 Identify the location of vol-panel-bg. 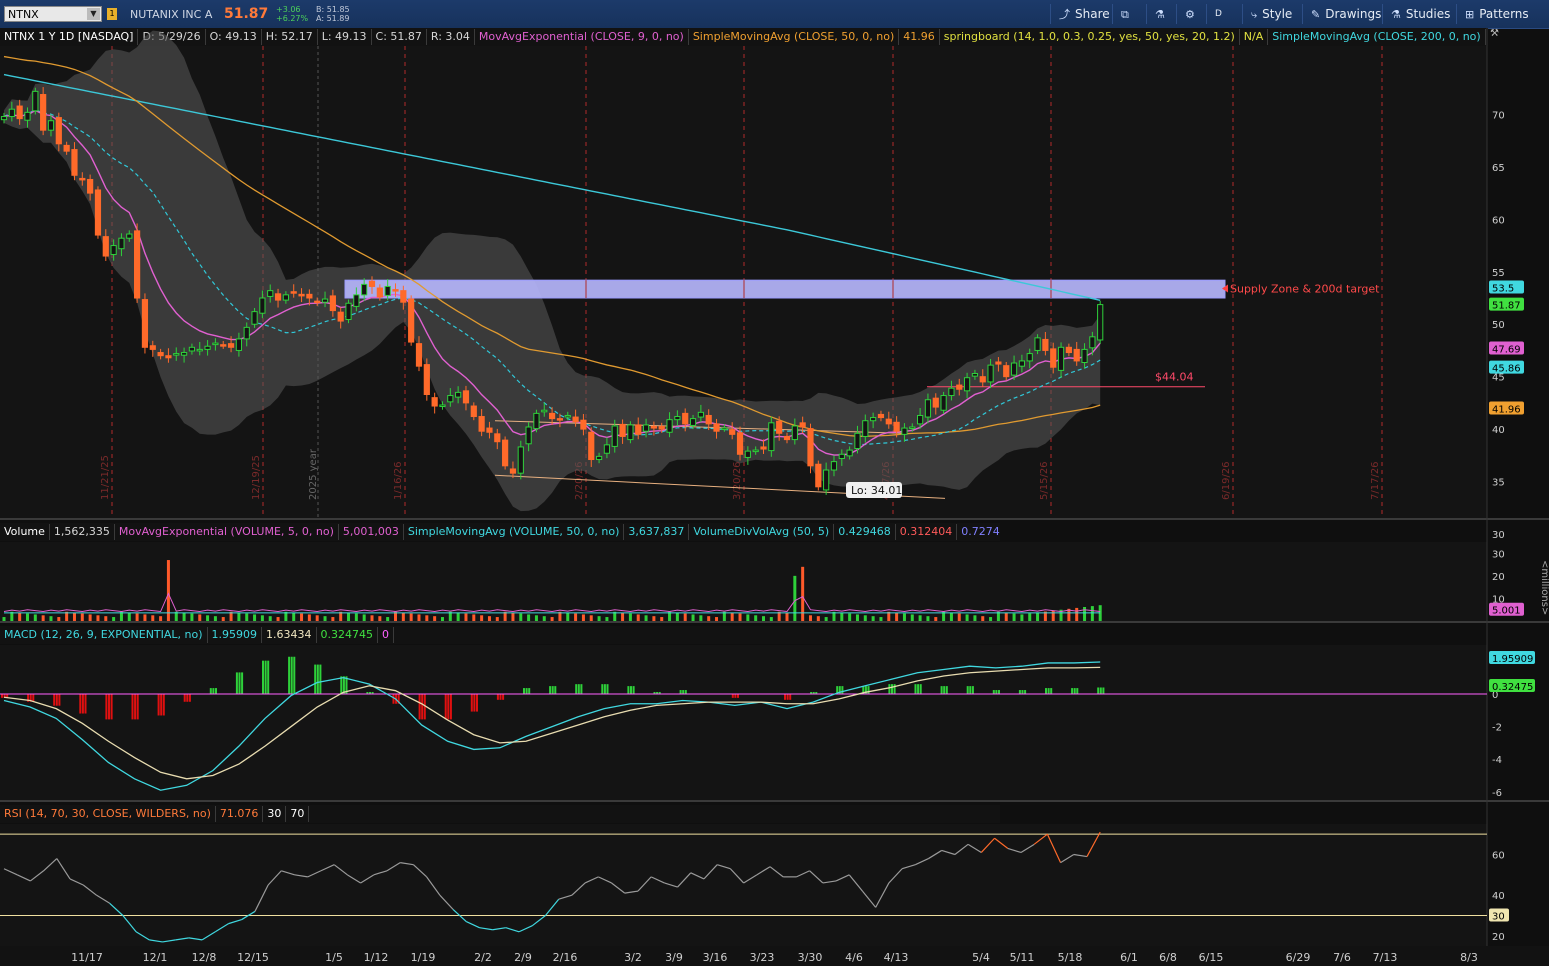
(743, 581).